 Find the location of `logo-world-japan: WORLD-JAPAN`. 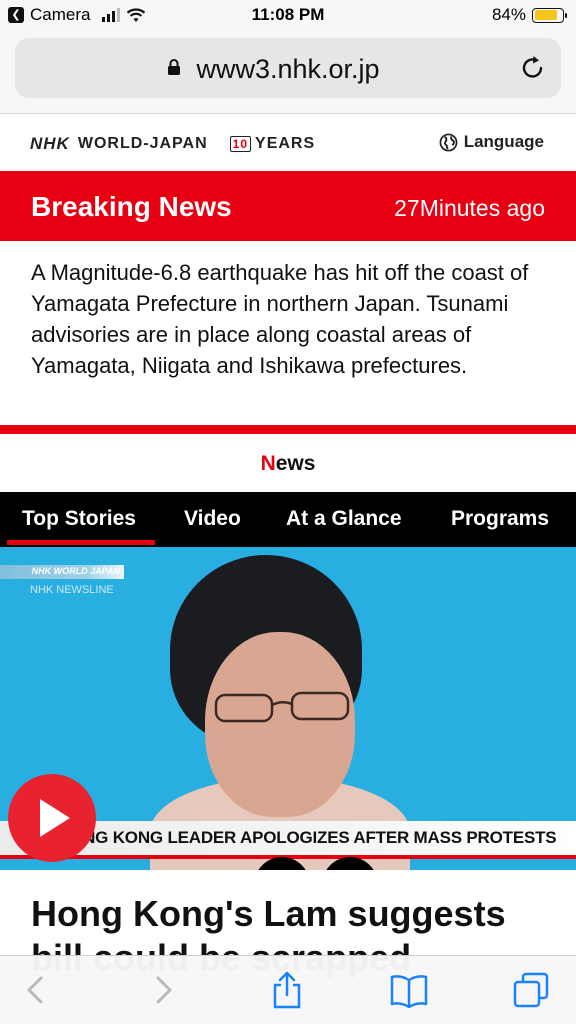

logo-world-japan: WORLD-JAPAN is located at coordinates (142, 143).